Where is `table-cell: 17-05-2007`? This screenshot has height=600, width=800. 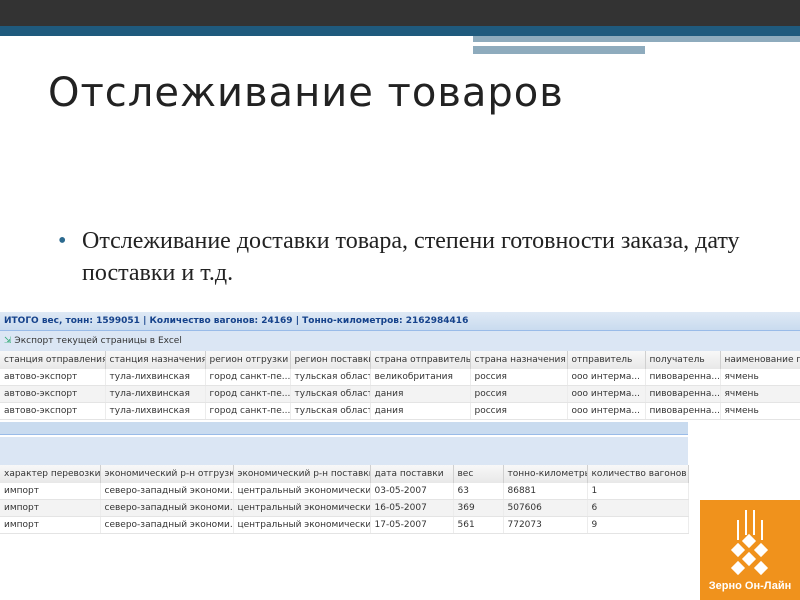
table-cell: 17-05-2007 is located at coordinates (412, 525).